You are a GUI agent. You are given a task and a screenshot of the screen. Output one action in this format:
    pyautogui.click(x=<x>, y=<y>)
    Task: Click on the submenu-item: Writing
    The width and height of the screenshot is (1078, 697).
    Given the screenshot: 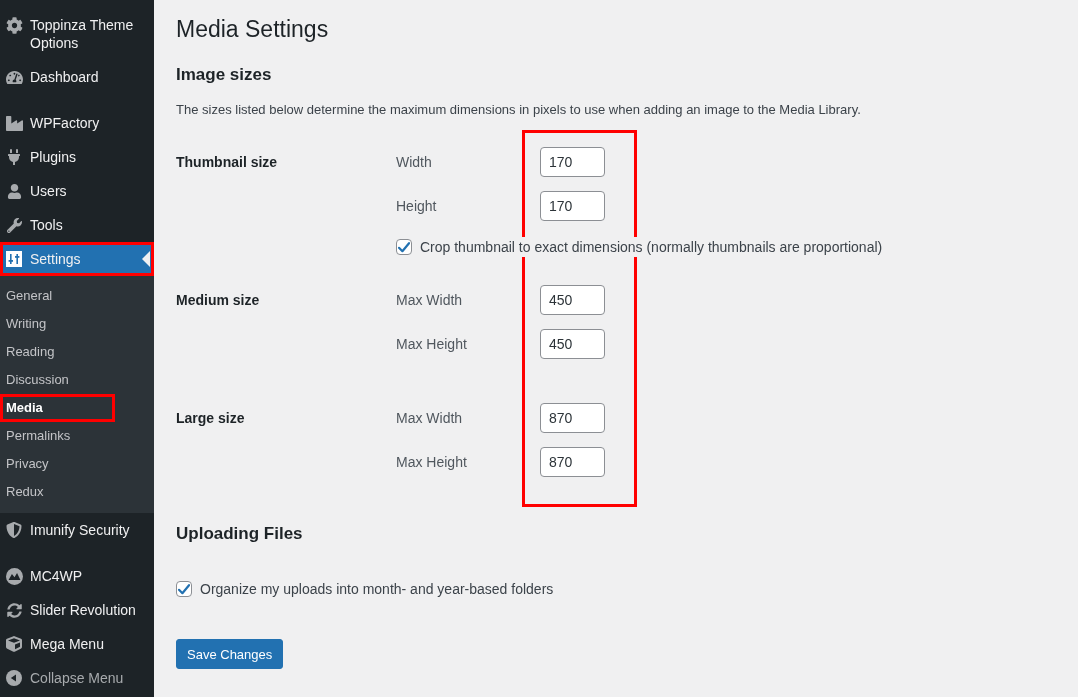 What is the action you would take?
    pyautogui.click(x=77, y=324)
    